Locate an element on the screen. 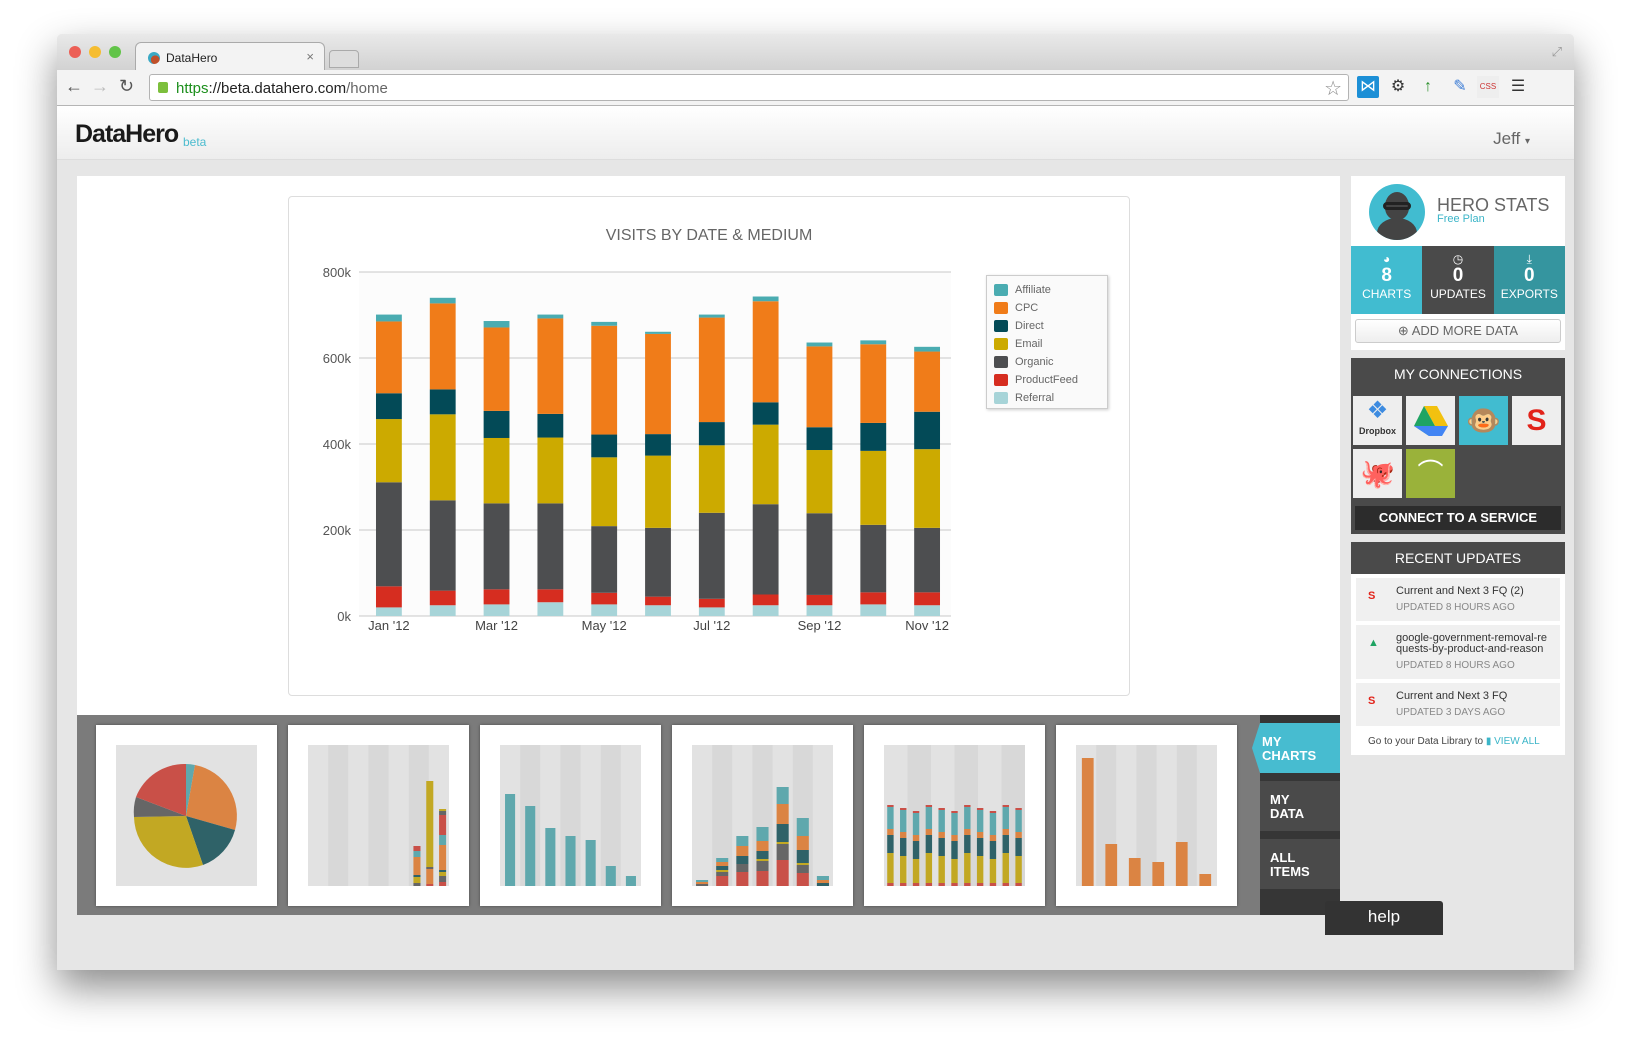 This screenshot has height=1048, width=1631. legend-item: Direct is located at coordinates (1047, 326).